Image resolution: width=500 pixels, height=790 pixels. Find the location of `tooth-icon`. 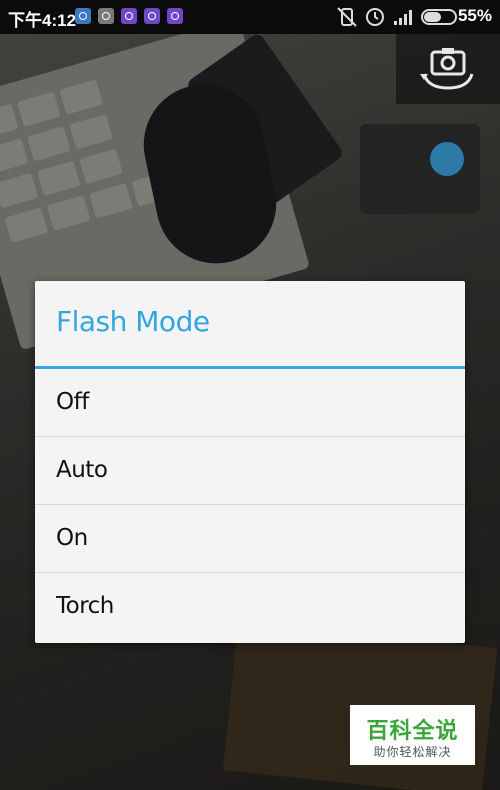

tooth-icon is located at coordinates (106, 16).